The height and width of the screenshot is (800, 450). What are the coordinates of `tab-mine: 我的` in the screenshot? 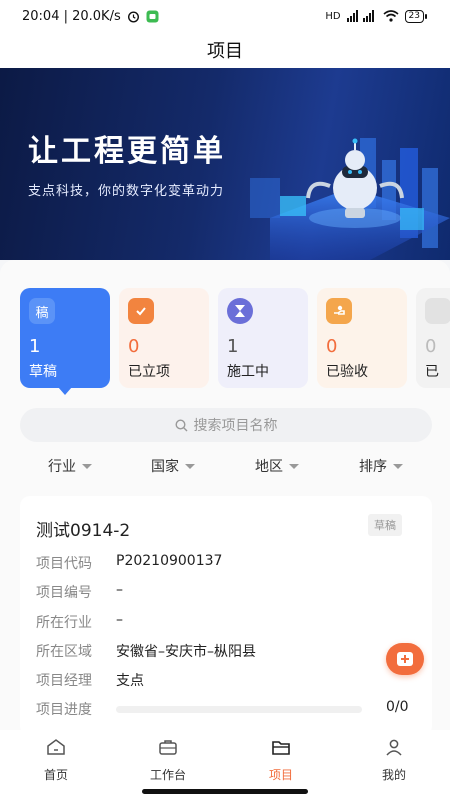 It's located at (394, 760).